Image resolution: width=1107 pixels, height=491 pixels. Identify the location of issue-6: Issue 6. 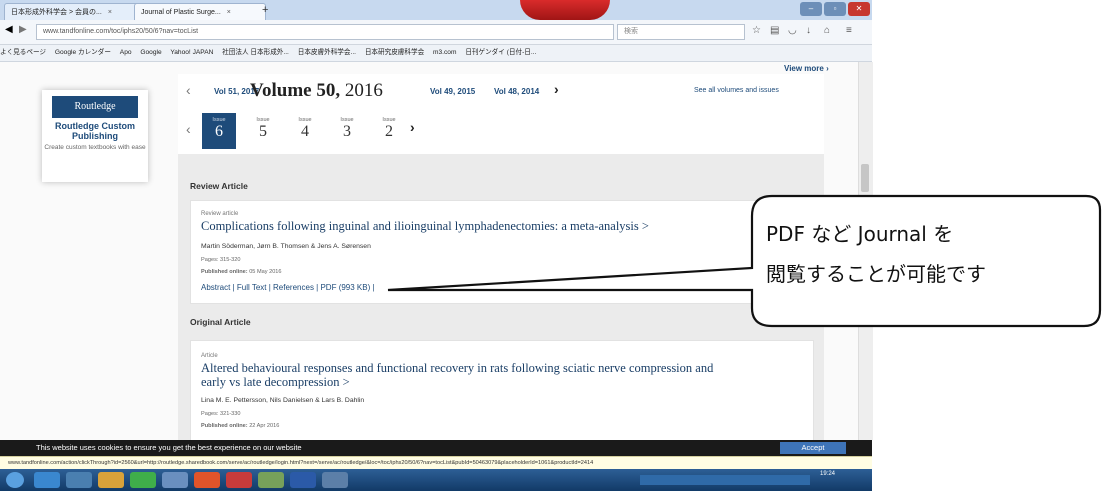
(219, 131).